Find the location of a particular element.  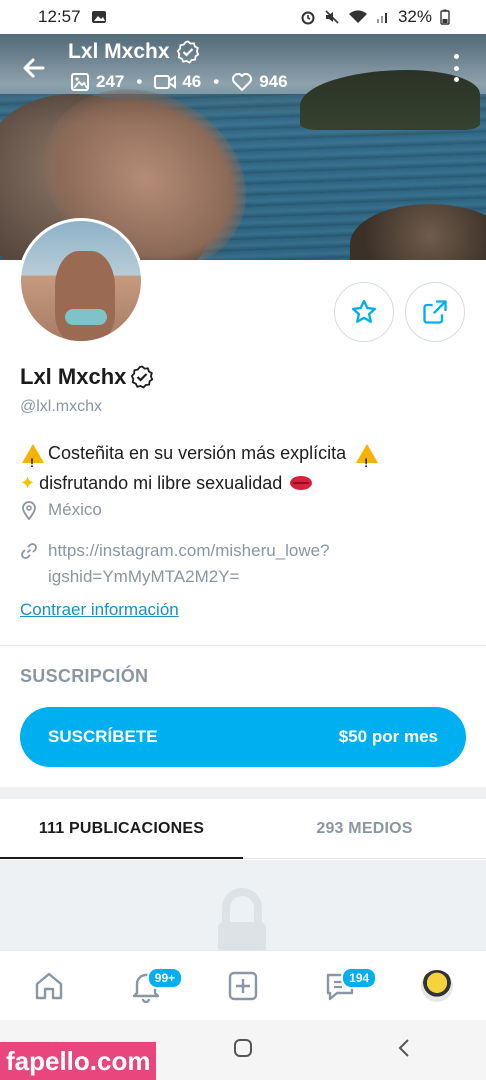

profile-name: Lxl Mxchx is located at coordinates (87, 377).